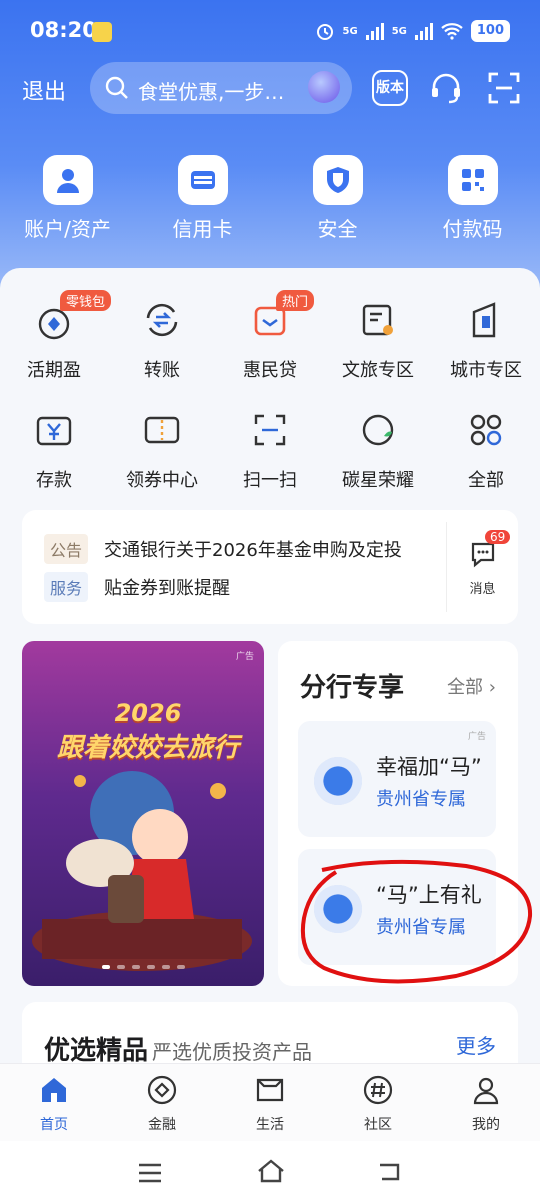 The image size is (540, 1204). What do you see at coordinates (337, 229) in the screenshot?
I see `quick-action-label: 安全` at bounding box center [337, 229].